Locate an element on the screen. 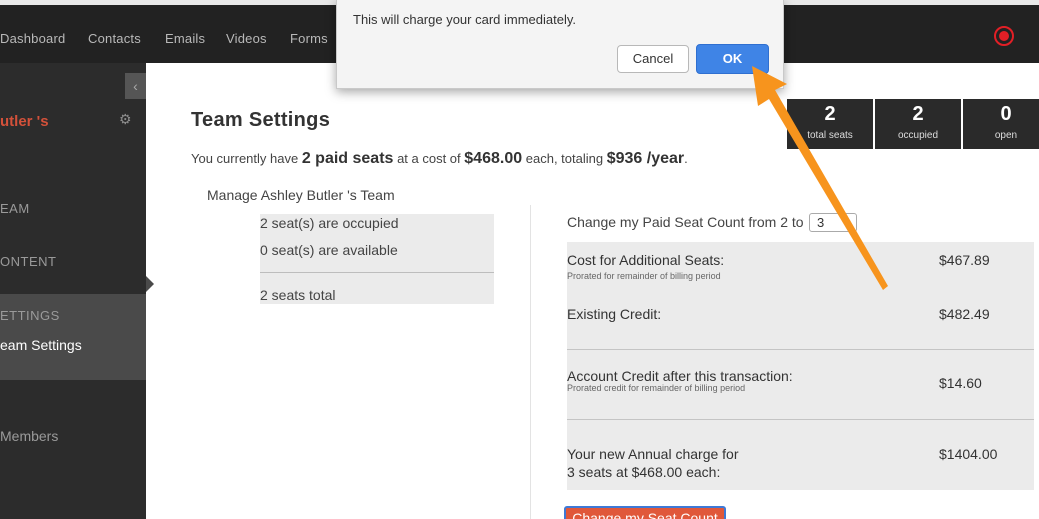 This screenshot has width=1039, height=519. gear-icon: ⚙ is located at coordinates (126, 119).